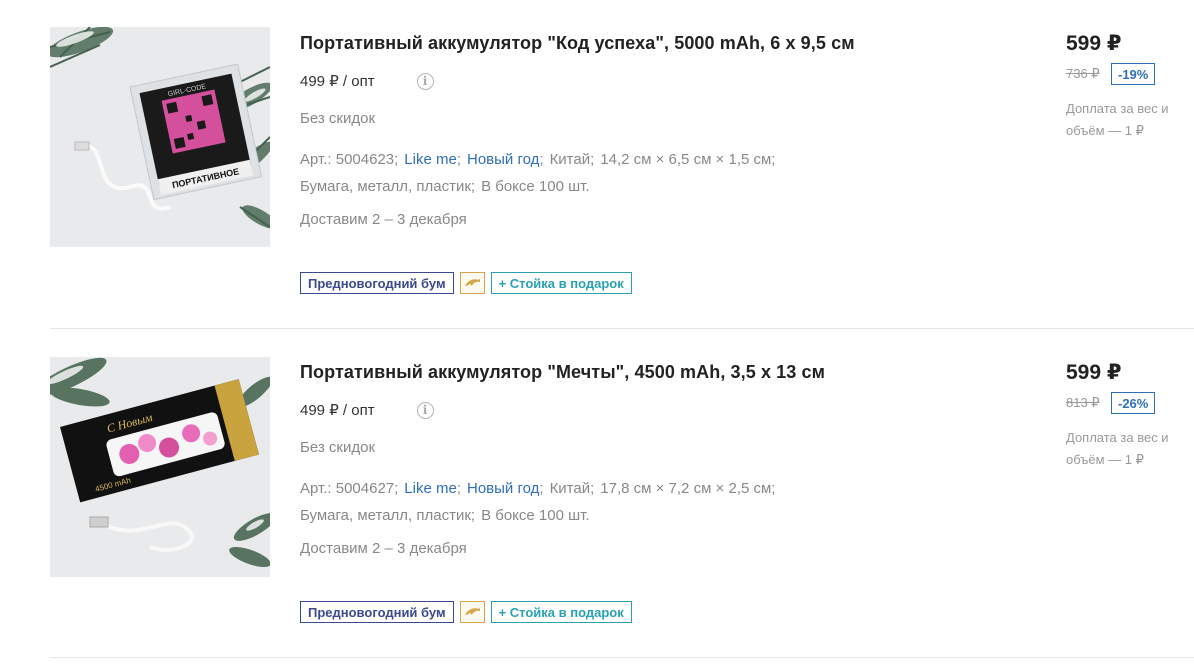 Image resolution: width=1194 pixels, height=667 pixels. Describe the element at coordinates (160, 137) in the screenshot. I see `product-image: ПОРТАТИВНОЕ GIRL-CODE` at that location.